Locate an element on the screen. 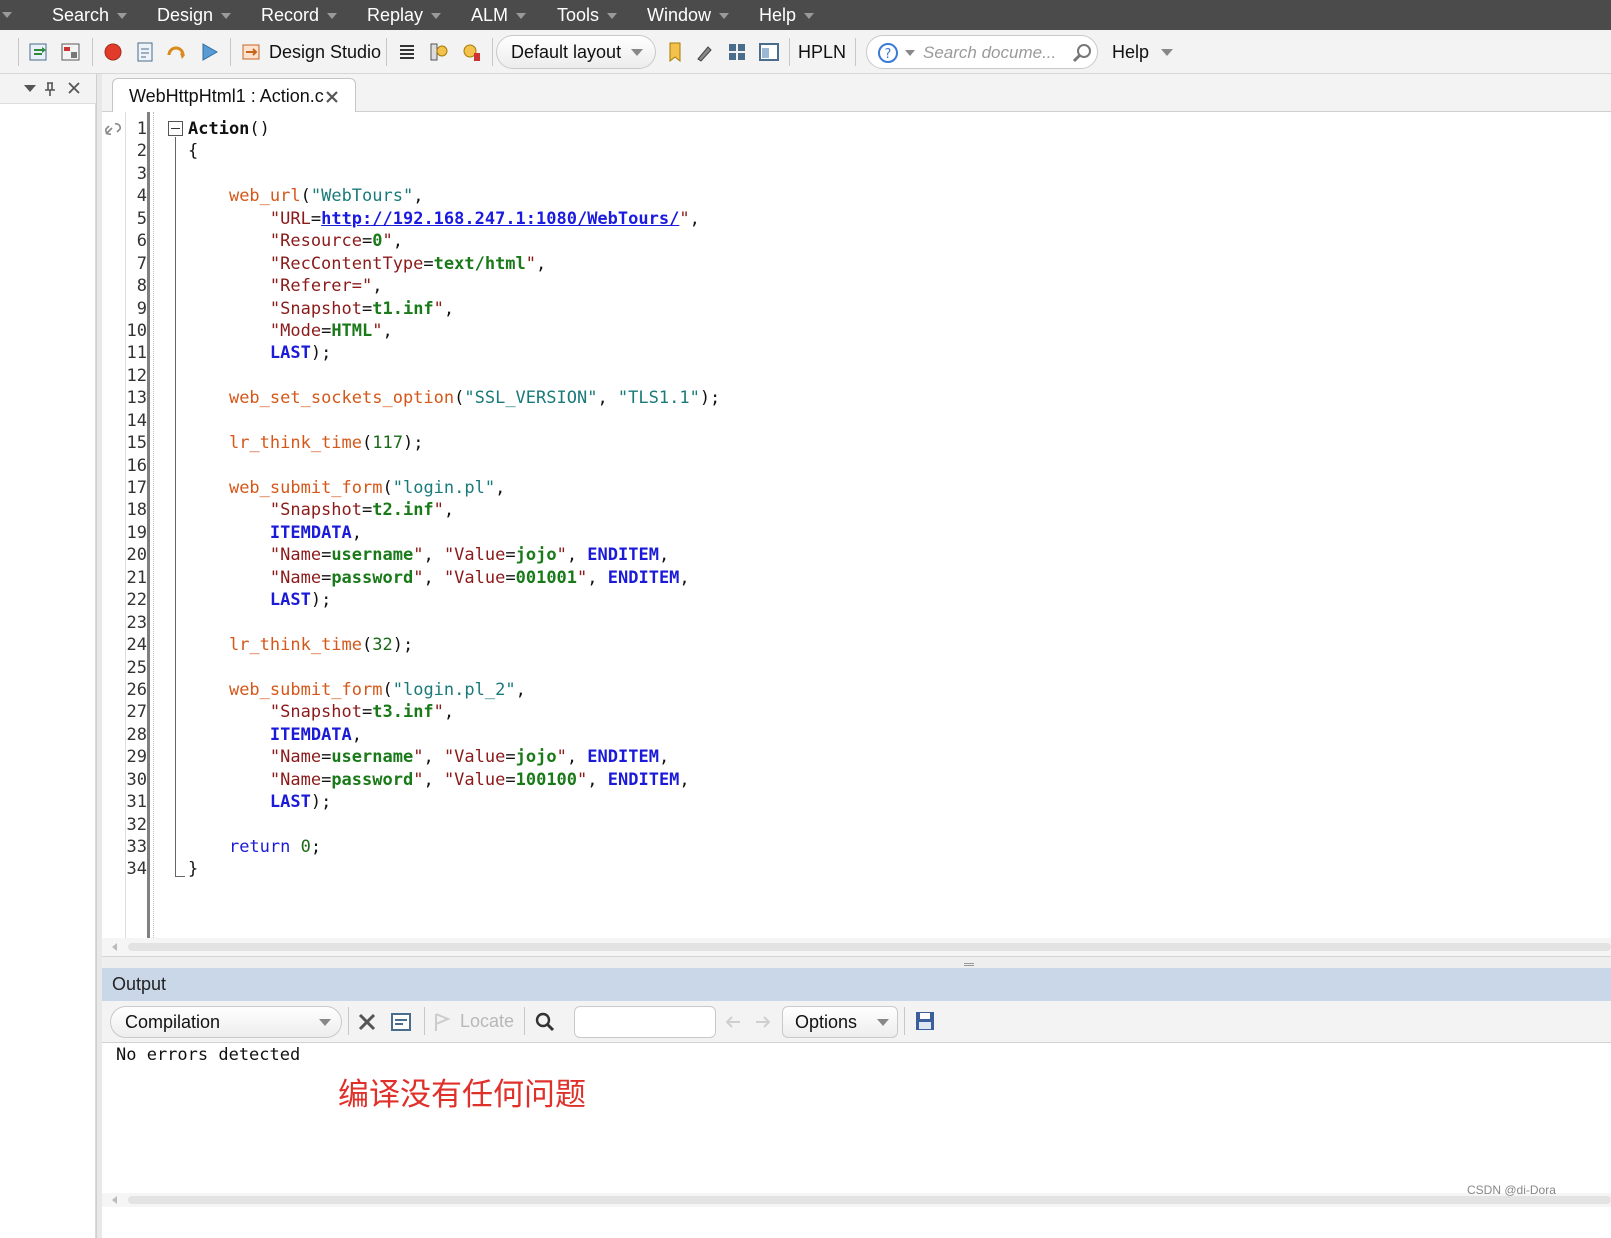 This screenshot has width=1611, height=1238. code-token: t3.inf is located at coordinates (403, 712).